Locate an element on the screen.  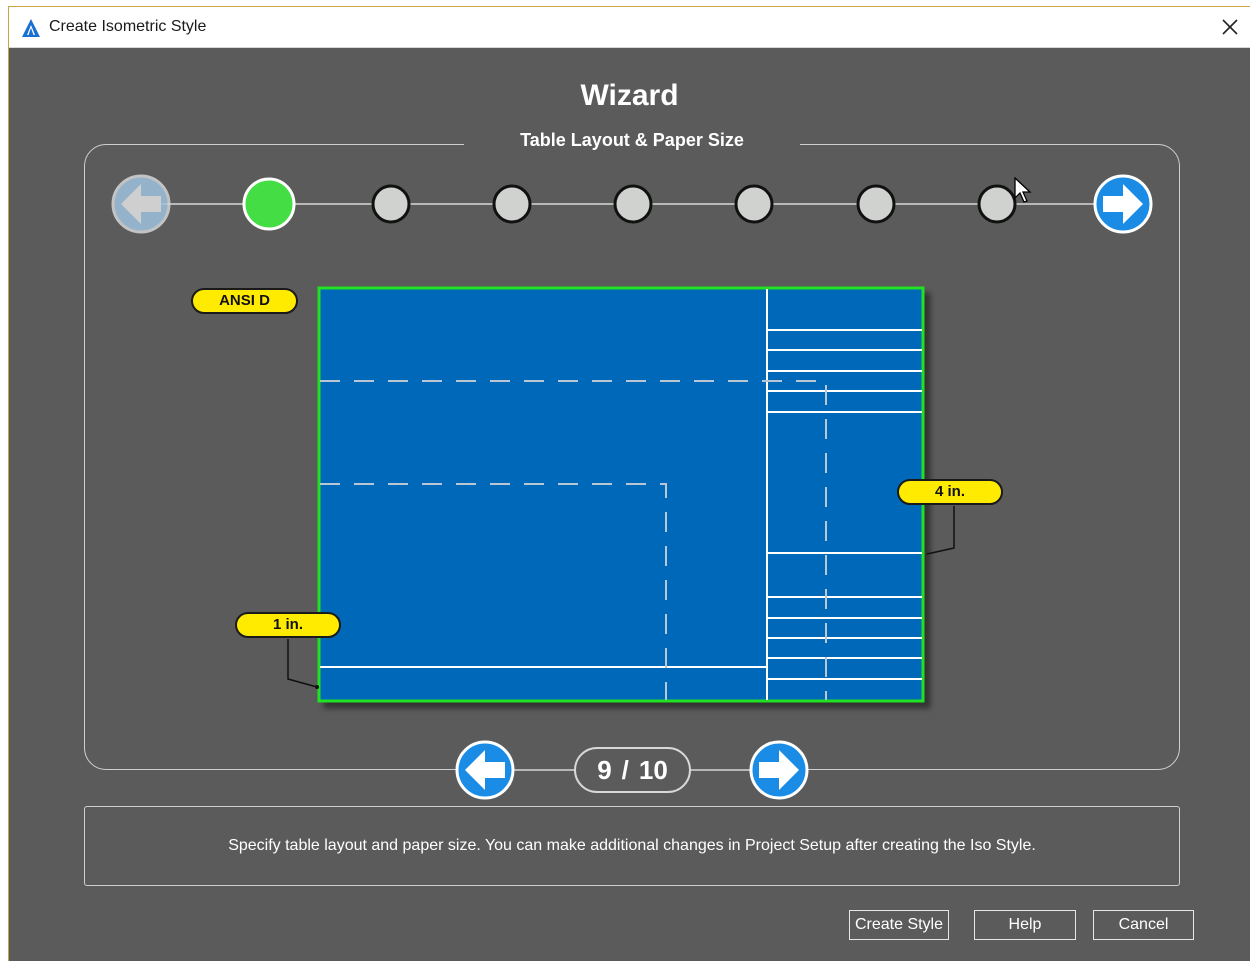
page-counter: 9 / 10 is located at coordinates (632, 770).